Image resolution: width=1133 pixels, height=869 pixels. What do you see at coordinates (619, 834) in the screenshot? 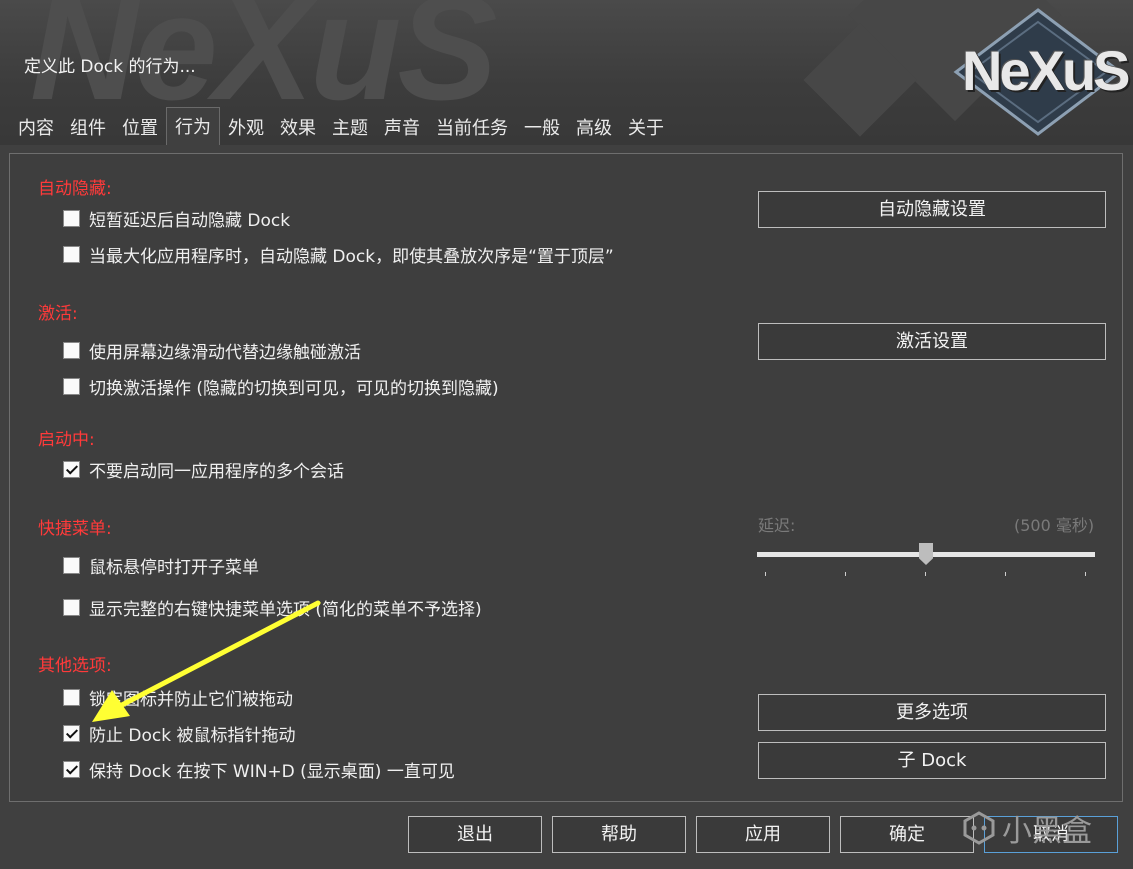
I see `help-button: 帮助` at bounding box center [619, 834].